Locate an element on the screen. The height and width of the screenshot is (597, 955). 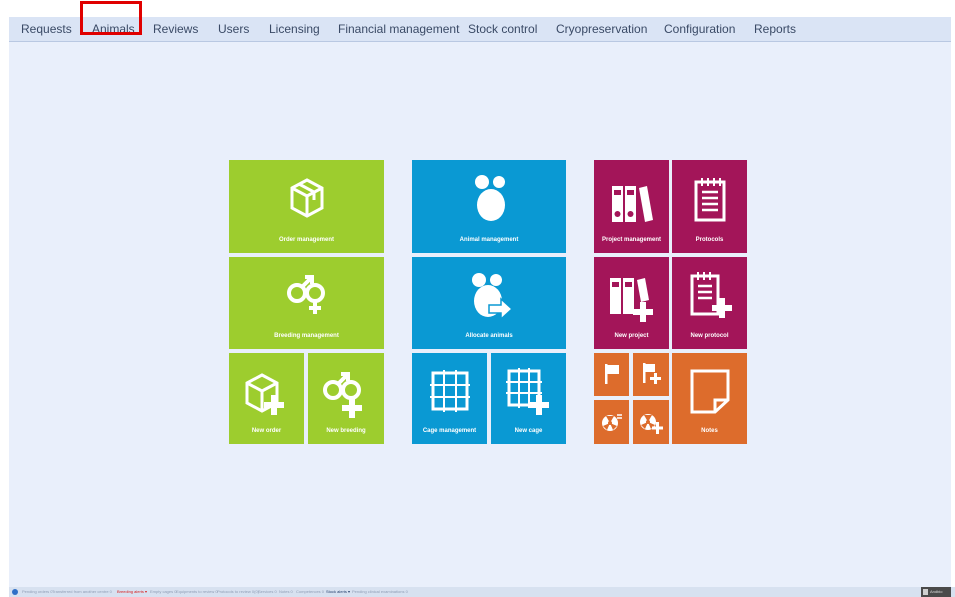
status-pending-orders: Pending orders 0 is located at coordinates (37, 592).